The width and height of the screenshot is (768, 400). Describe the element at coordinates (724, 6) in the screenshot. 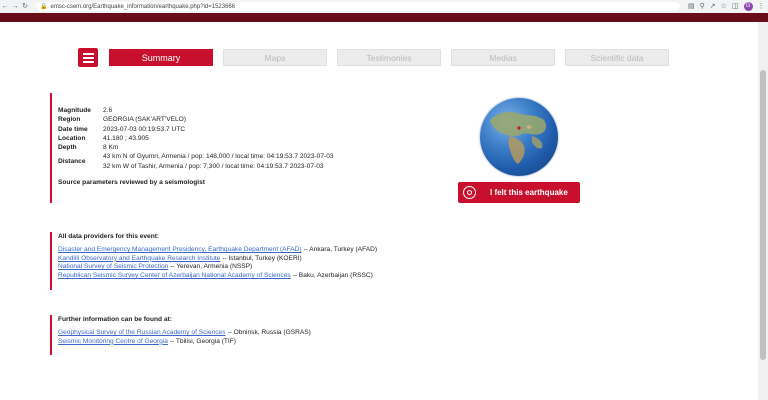

I see `bookmark-star-icon: ☆` at that location.